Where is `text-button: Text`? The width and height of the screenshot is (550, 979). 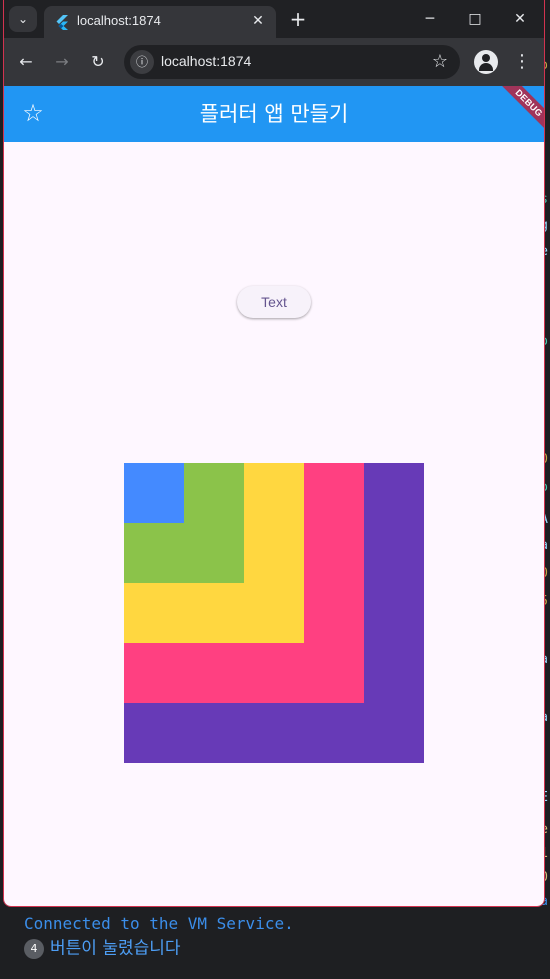
text-button: Text is located at coordinates (274, 302).